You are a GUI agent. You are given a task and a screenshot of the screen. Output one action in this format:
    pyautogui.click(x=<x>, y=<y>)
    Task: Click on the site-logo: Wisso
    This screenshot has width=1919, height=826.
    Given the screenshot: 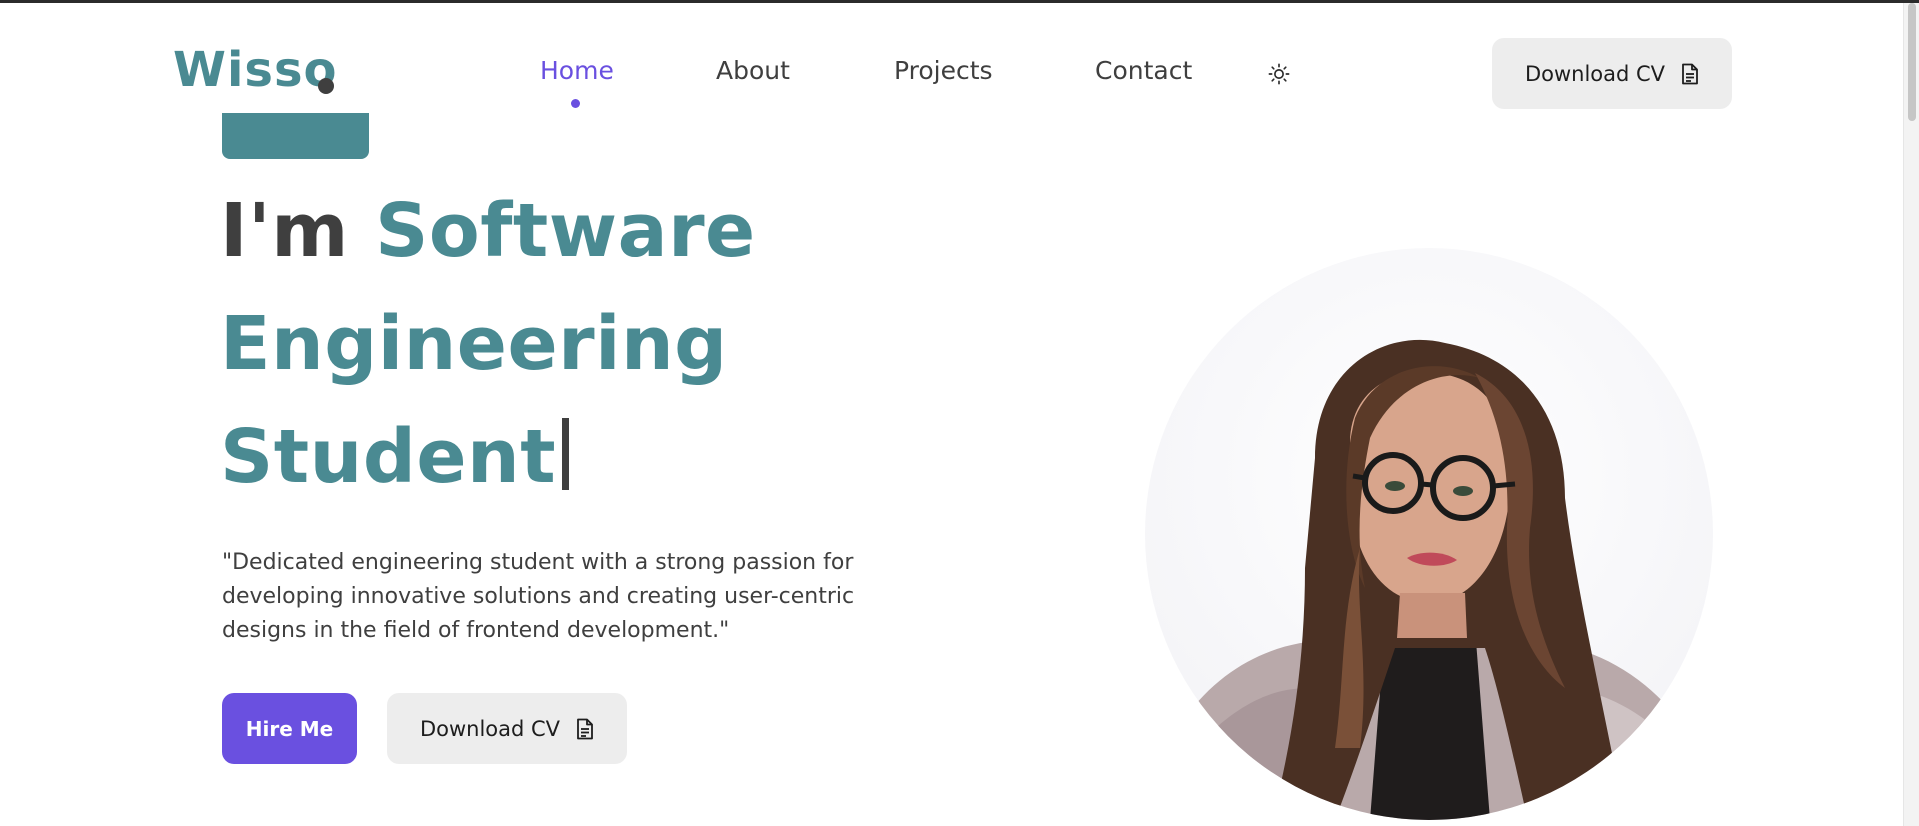 What is the action you would take?
    pyautogui.click(x=255, y=70)
    